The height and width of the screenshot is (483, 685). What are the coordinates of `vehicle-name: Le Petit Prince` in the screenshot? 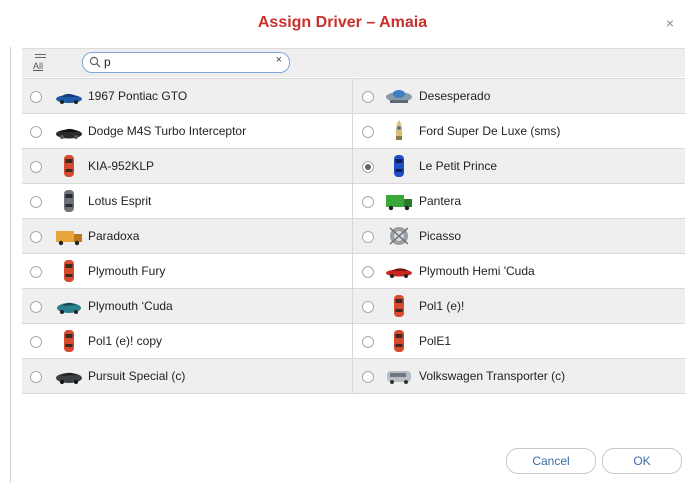 It's located at (458, 166).